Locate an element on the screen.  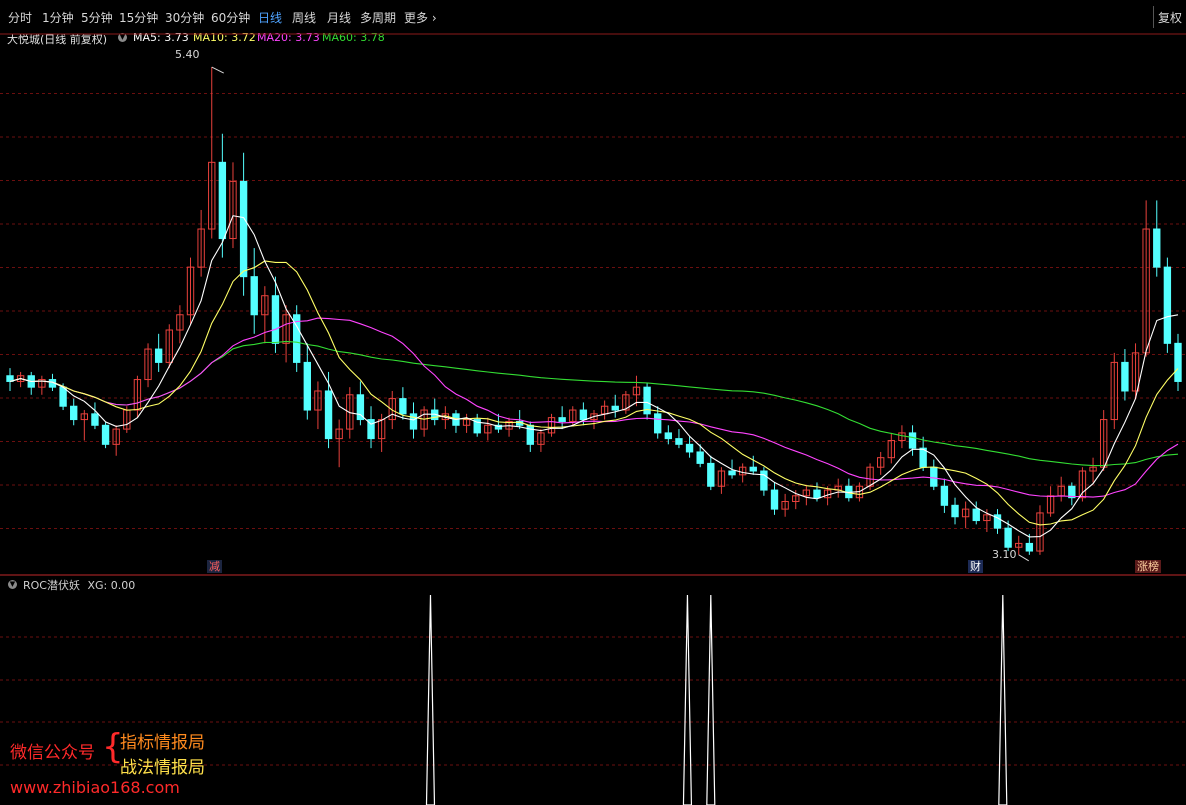
high-price-label: 5.40 is located at coordinates (187, 54).